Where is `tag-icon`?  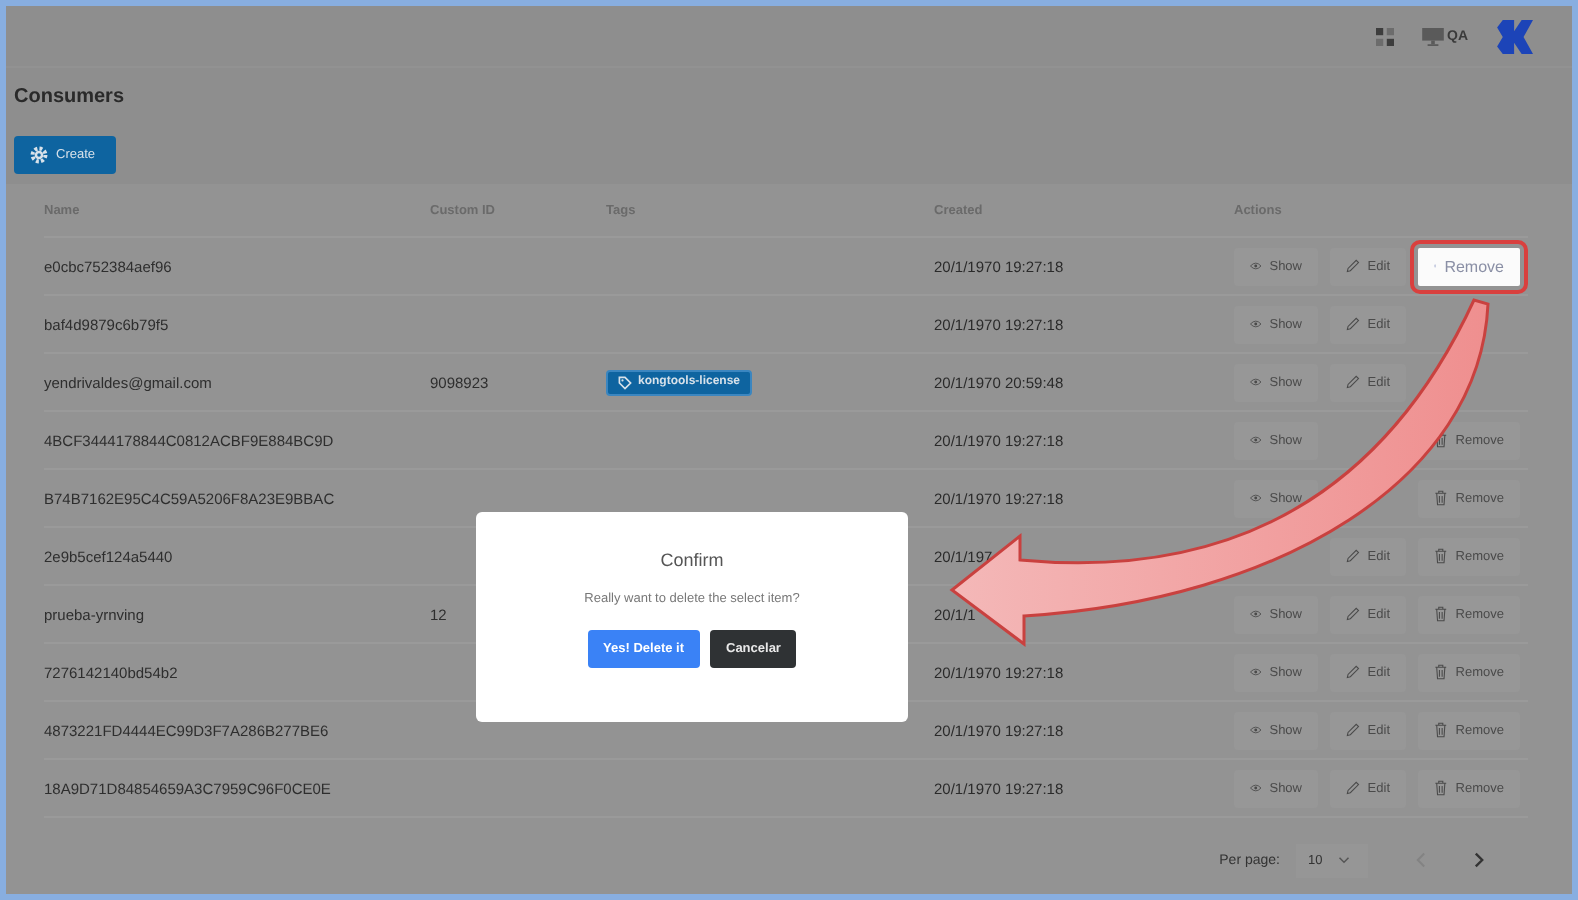
tag-icon is located at coordinates (625, 382).